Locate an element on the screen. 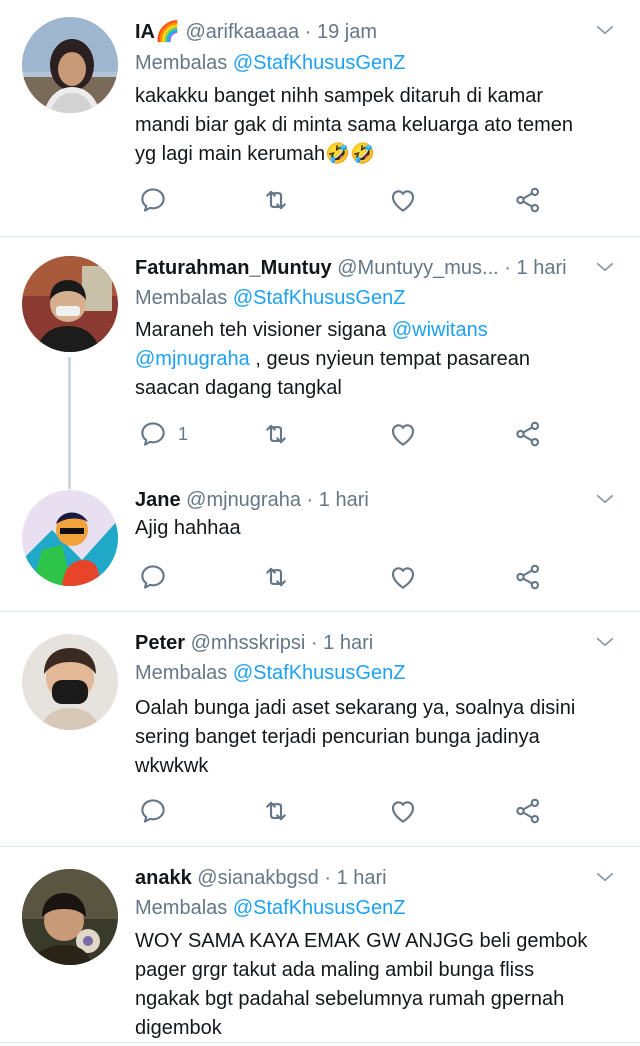 The image size is (640, 1046). divider is located at coordinates (320, 1042).